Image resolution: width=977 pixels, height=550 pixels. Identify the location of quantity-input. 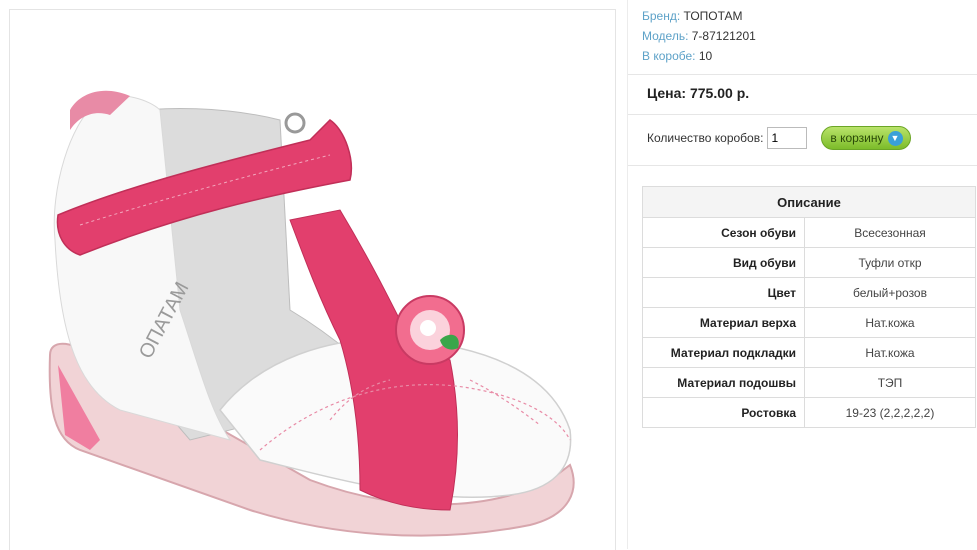
(787, 138).